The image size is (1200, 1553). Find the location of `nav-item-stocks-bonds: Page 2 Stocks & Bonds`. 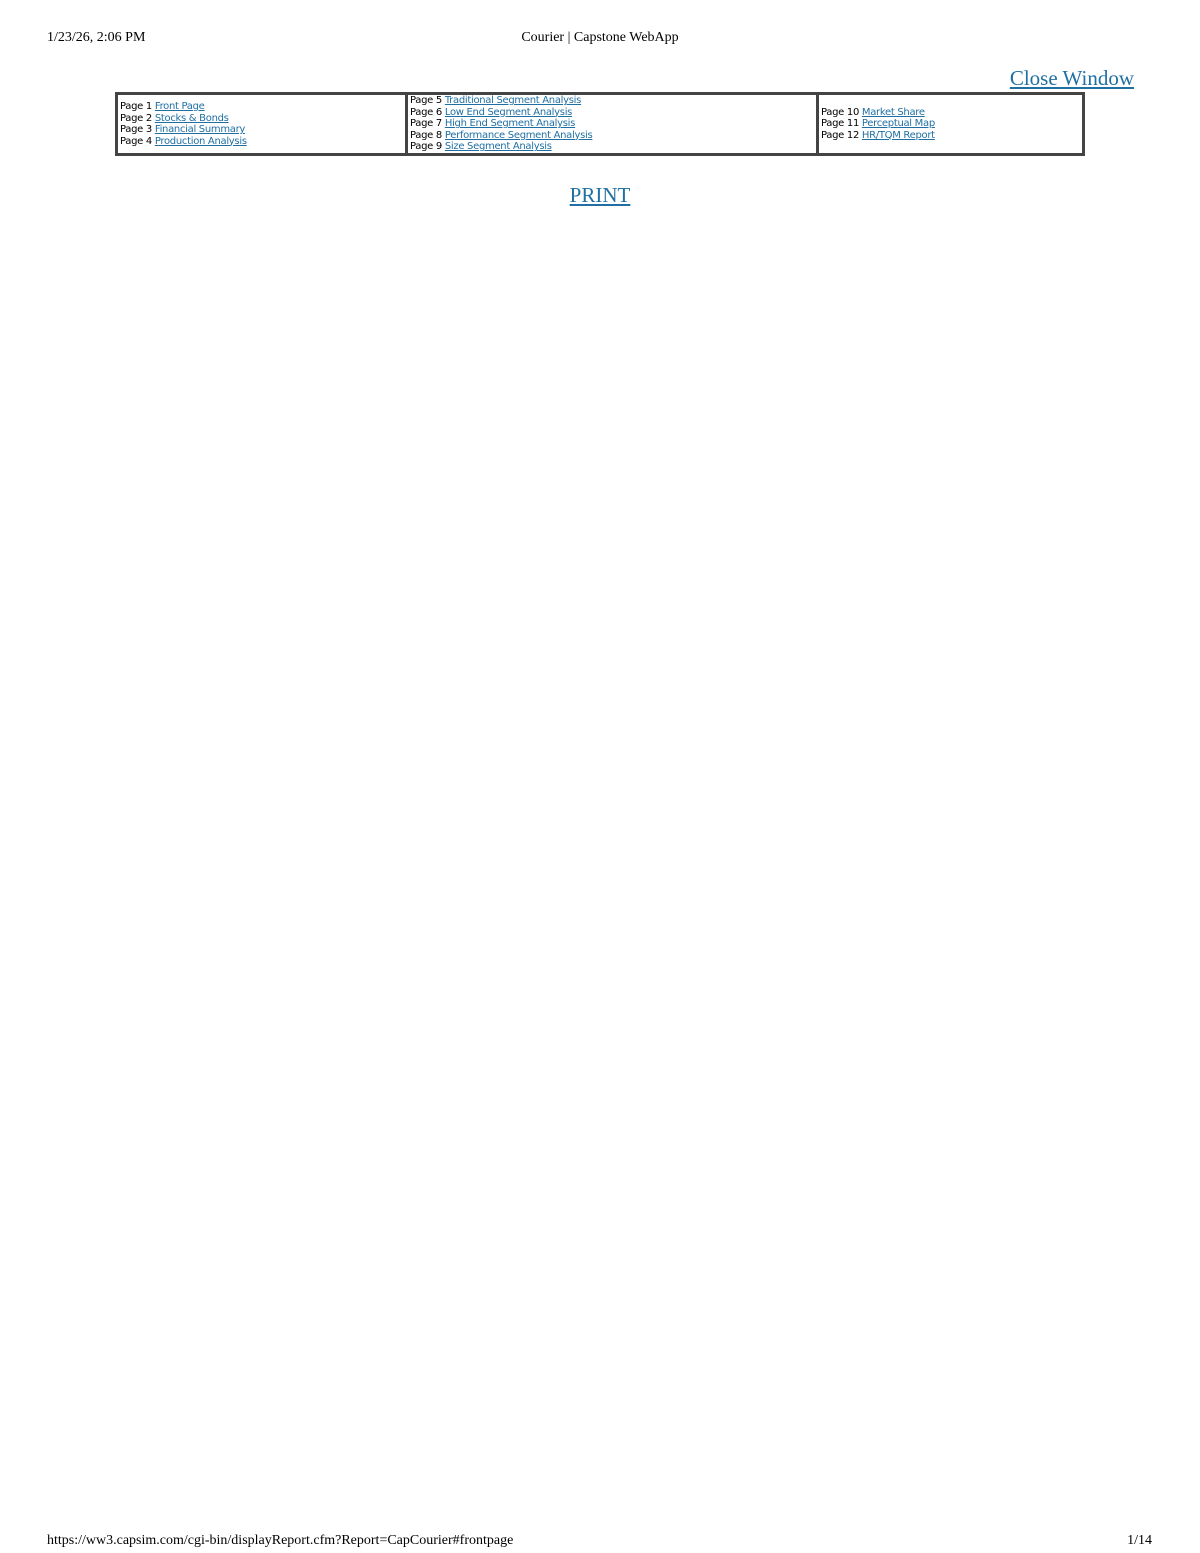

nav-item-stocks-bonds: Page 2 Stocks & Bonds is located at coordinates (262, 119).